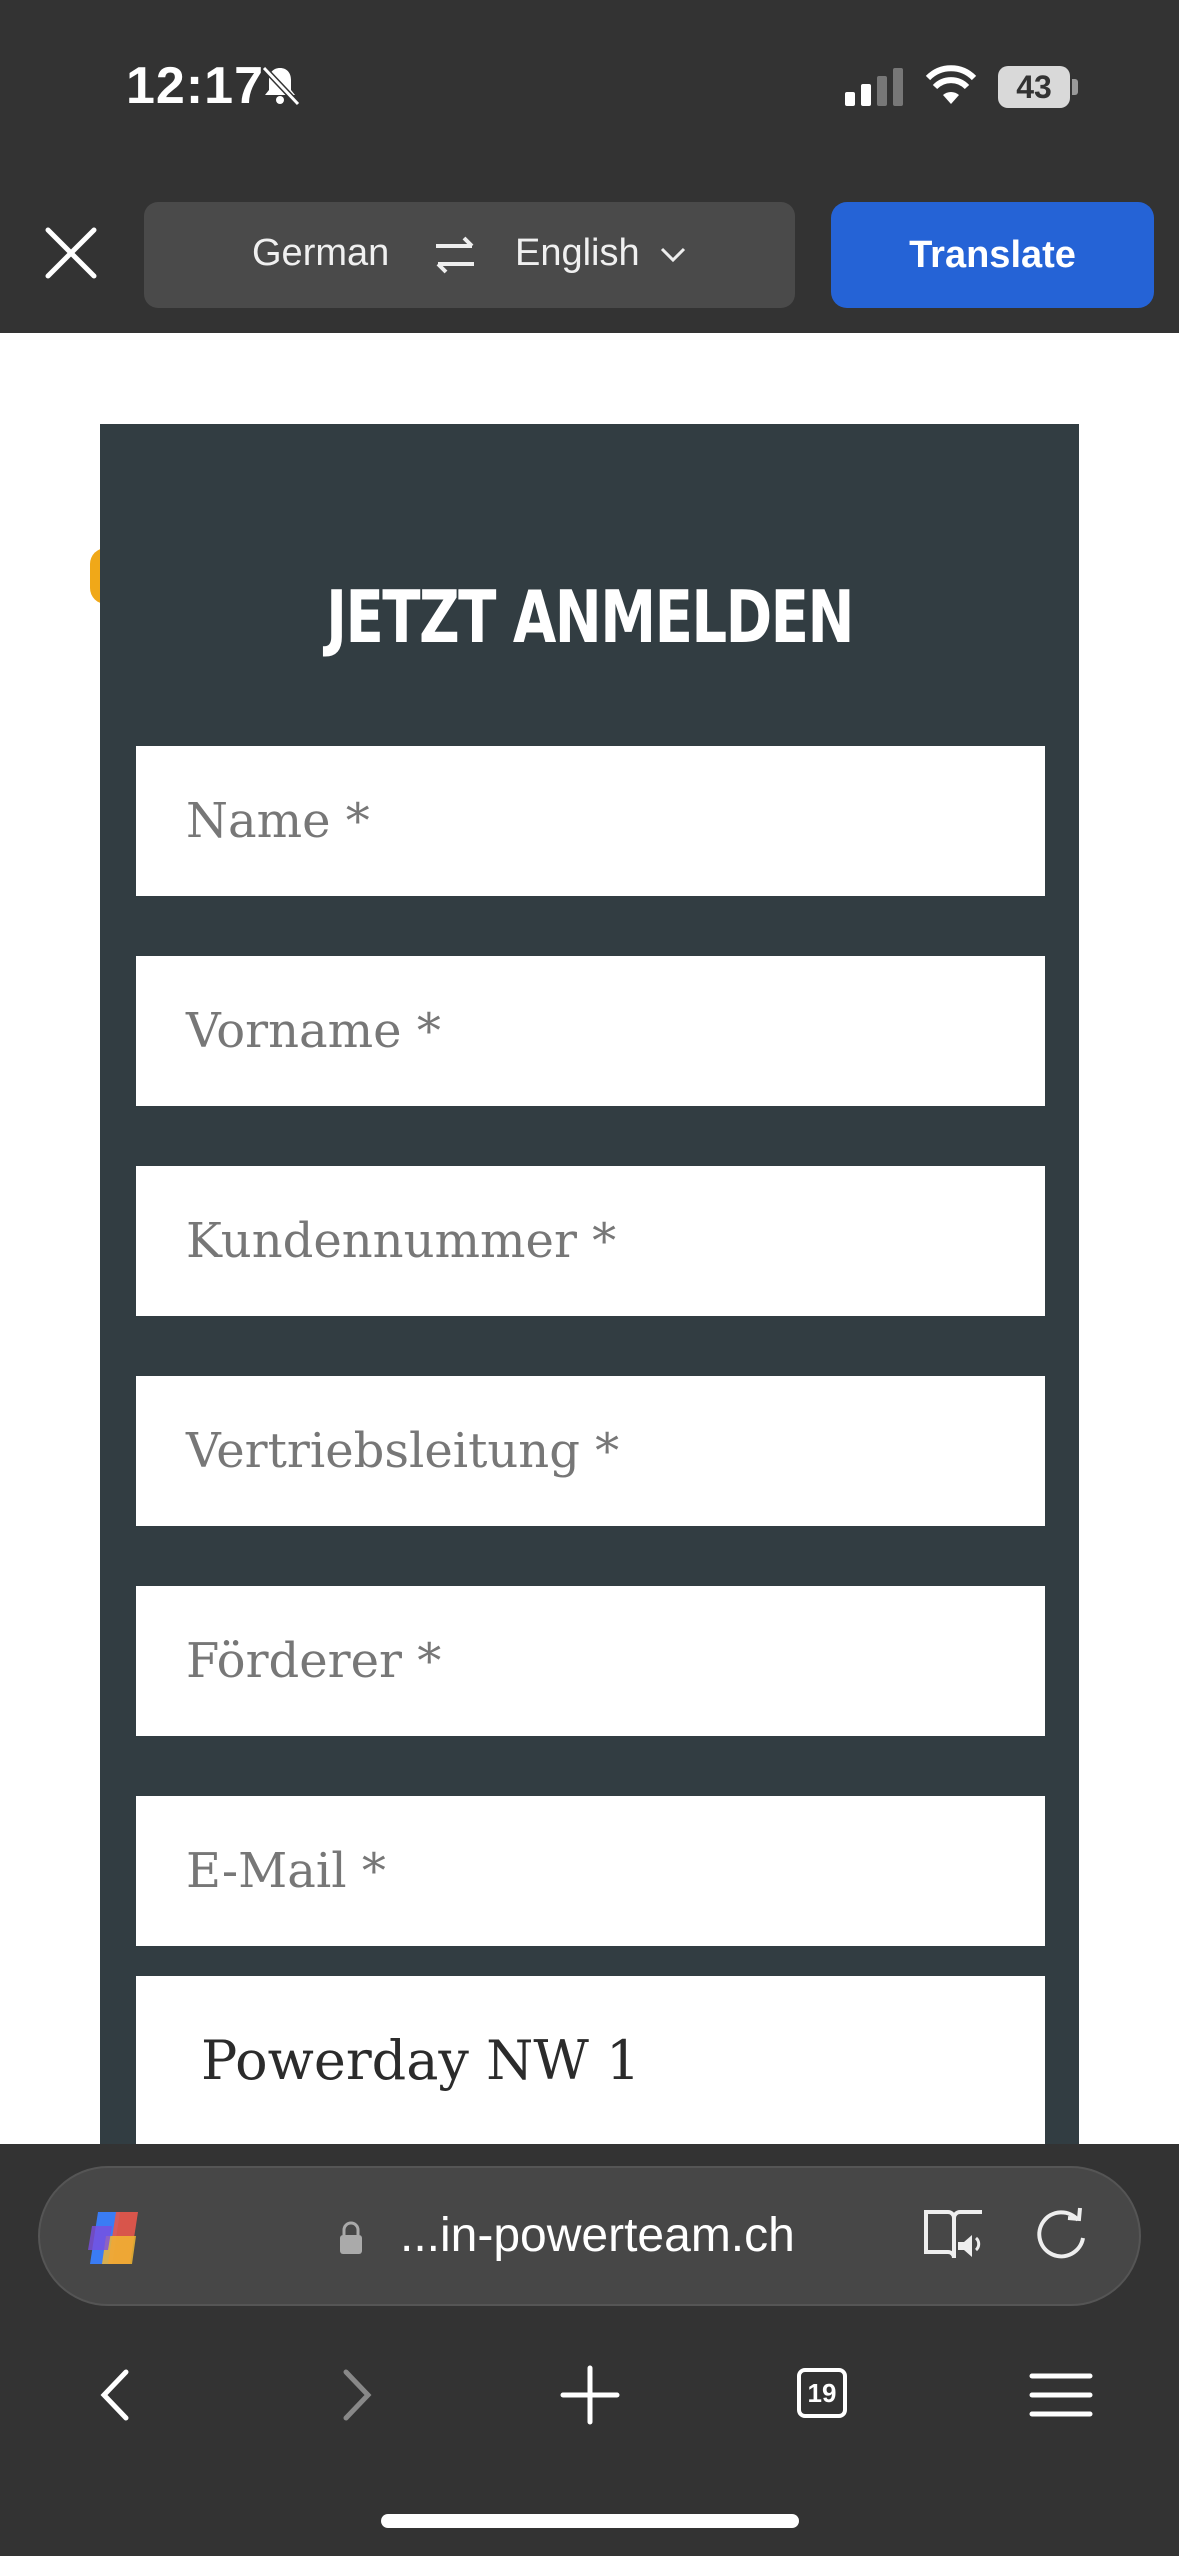  What do you see at coordinates (673, 255) in the screenshot?
I see `chevron-down-icon` at bounding box center [673, 255].